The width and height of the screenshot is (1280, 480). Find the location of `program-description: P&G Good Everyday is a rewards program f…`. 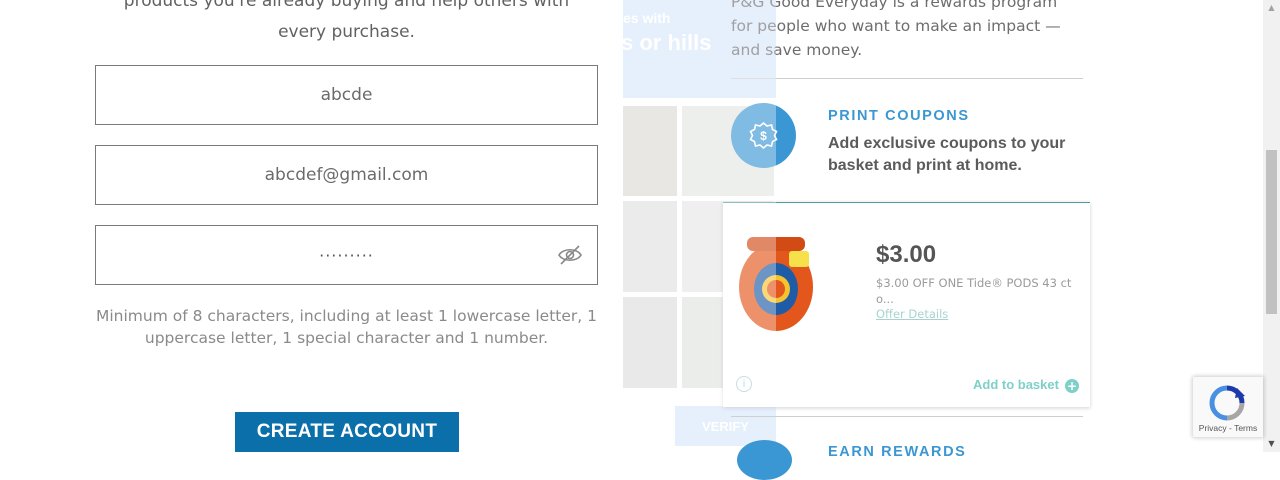

program-description: P&G Good Everyday is a rewards program f… is located at coordinates (903, 31).